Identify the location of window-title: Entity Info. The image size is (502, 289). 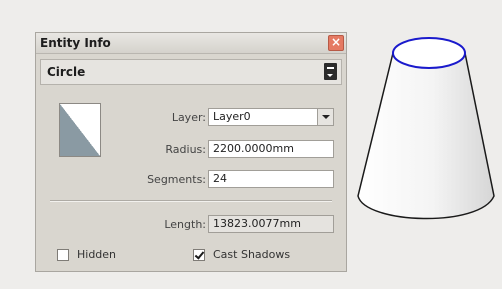
(75, 43).